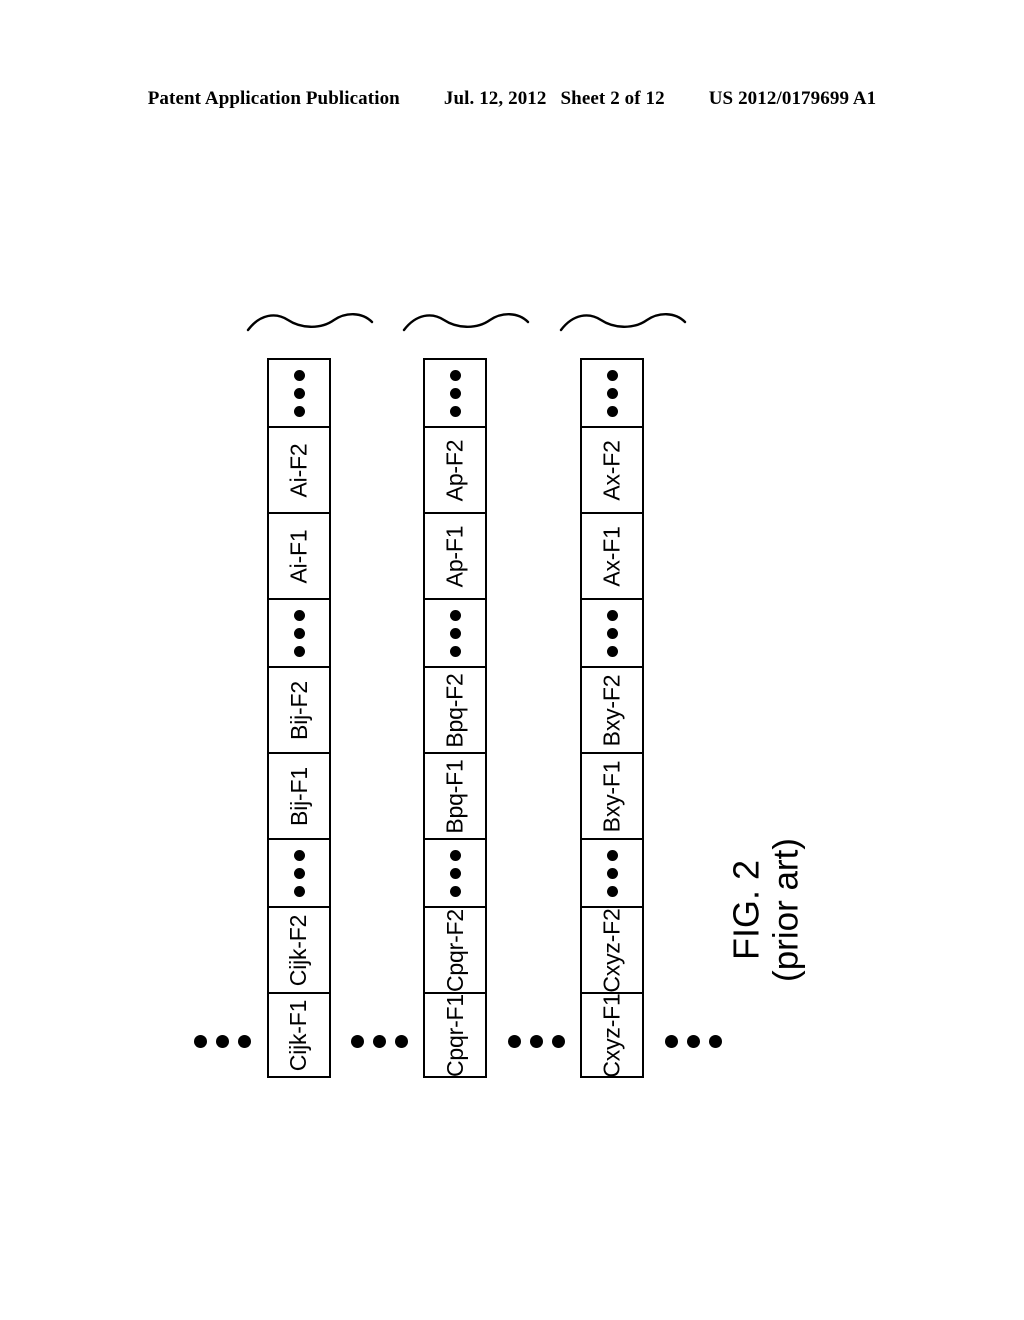 This screenshot has height=1320, width=1024. I want to click on record-column-2: Cpqr-F1 Cpqr-F2 Bpq-F1 Bpq-F2 Ap-F1 Ap-F2, so click(455, 718).